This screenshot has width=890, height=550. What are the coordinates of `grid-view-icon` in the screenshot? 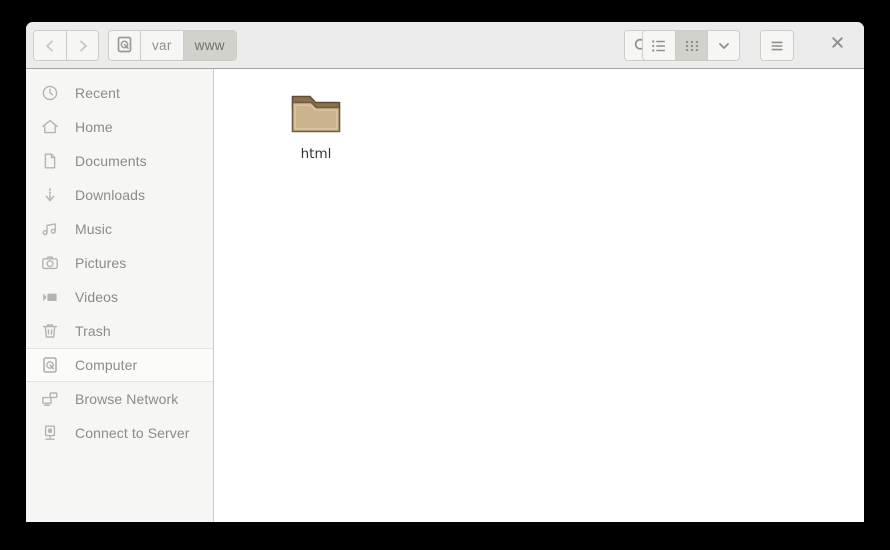 It's located at (692, 46).